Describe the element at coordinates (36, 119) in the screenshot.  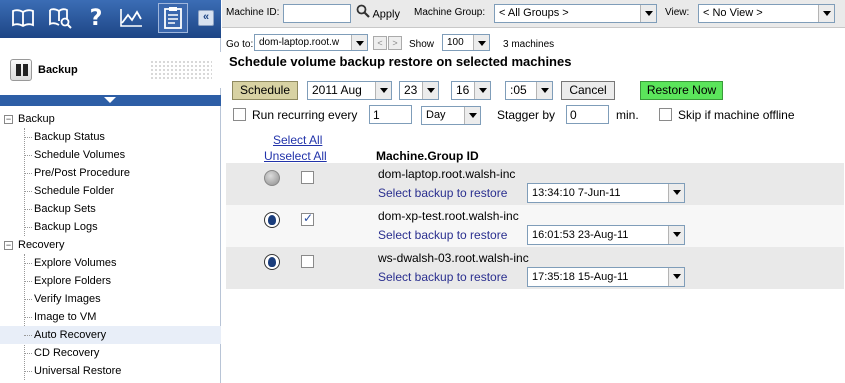
I see `tree-group-label: Backup` at that location.